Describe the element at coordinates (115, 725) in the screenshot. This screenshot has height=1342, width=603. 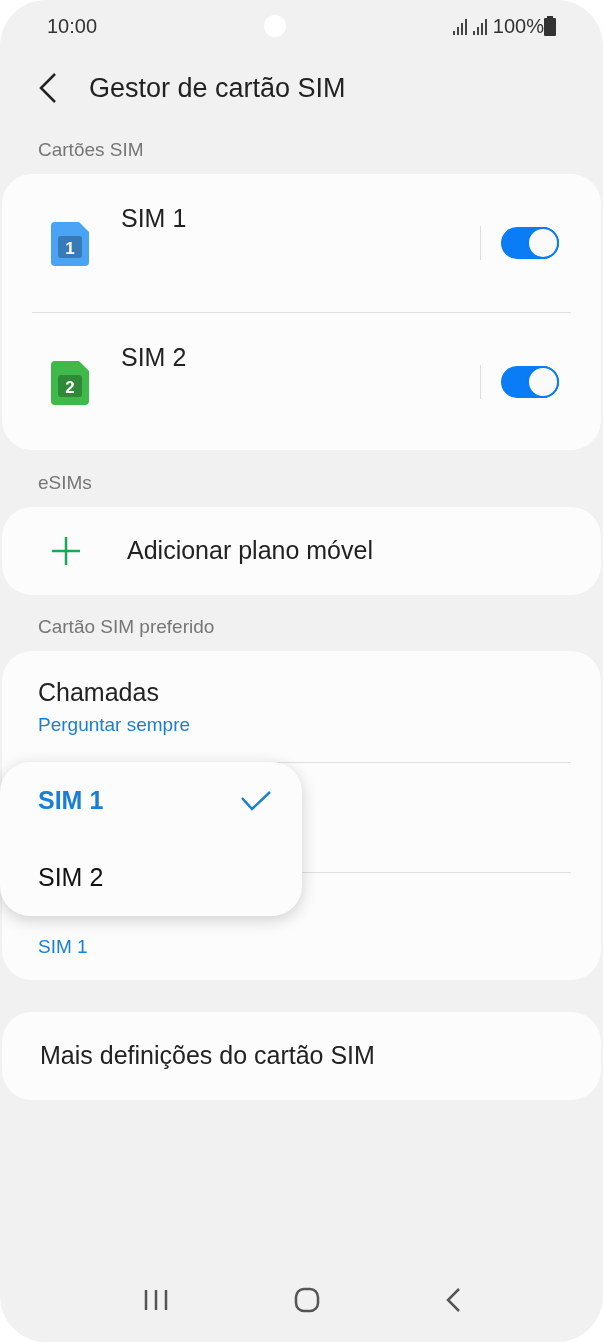
I see `setting-value: Perguntar sempre` at that location.